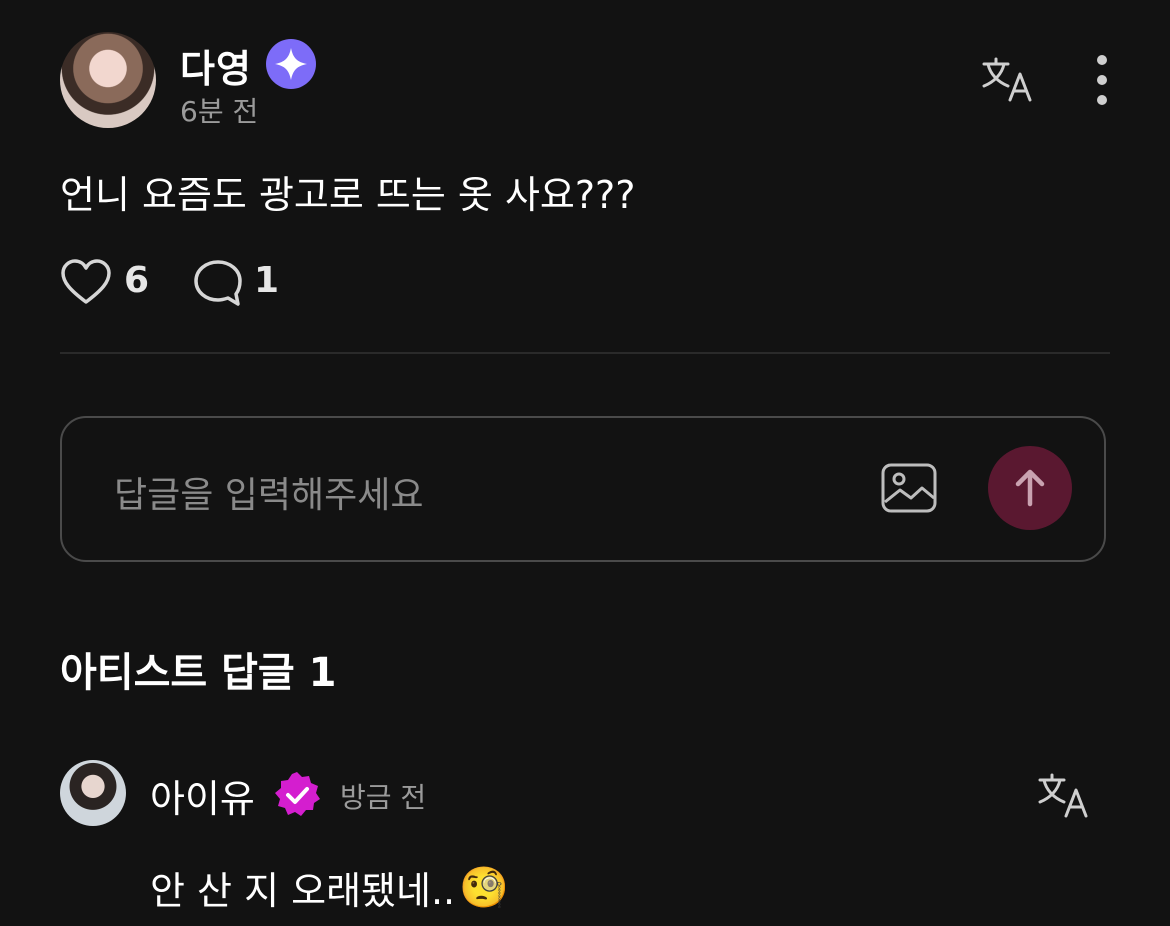 The width and height of the screenshot is (1170, 926). I want to click on more-vertical-icon, so click(1102, 80).